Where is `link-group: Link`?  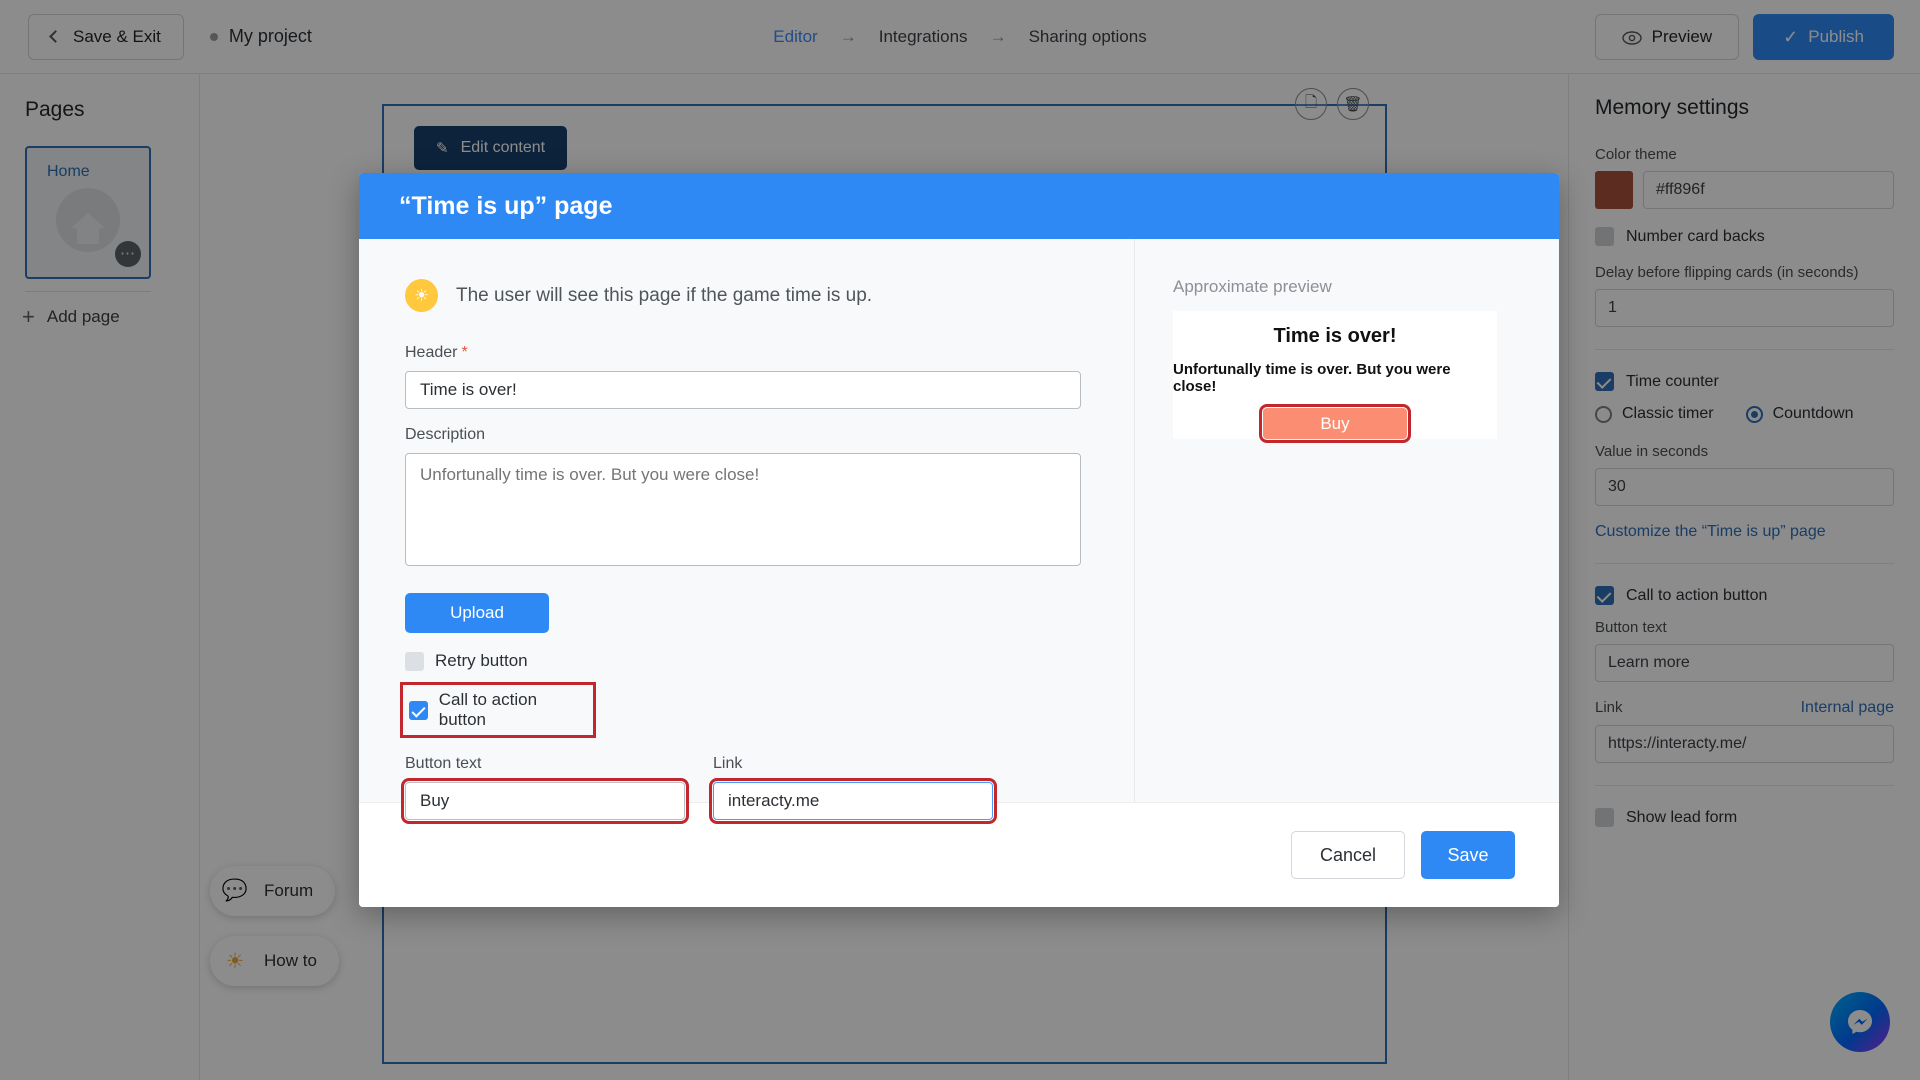 link-group: Link is located at coordinates (853, 789).